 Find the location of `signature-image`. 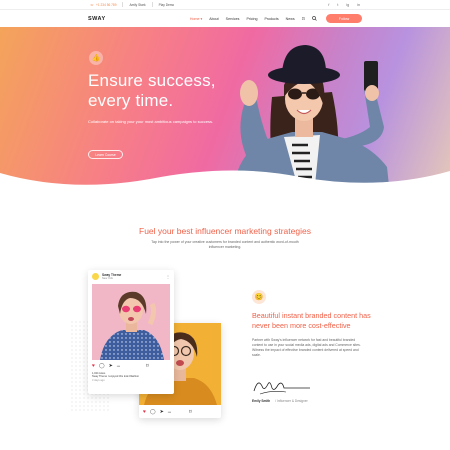

signature-image is located at coordinates (281, 388).